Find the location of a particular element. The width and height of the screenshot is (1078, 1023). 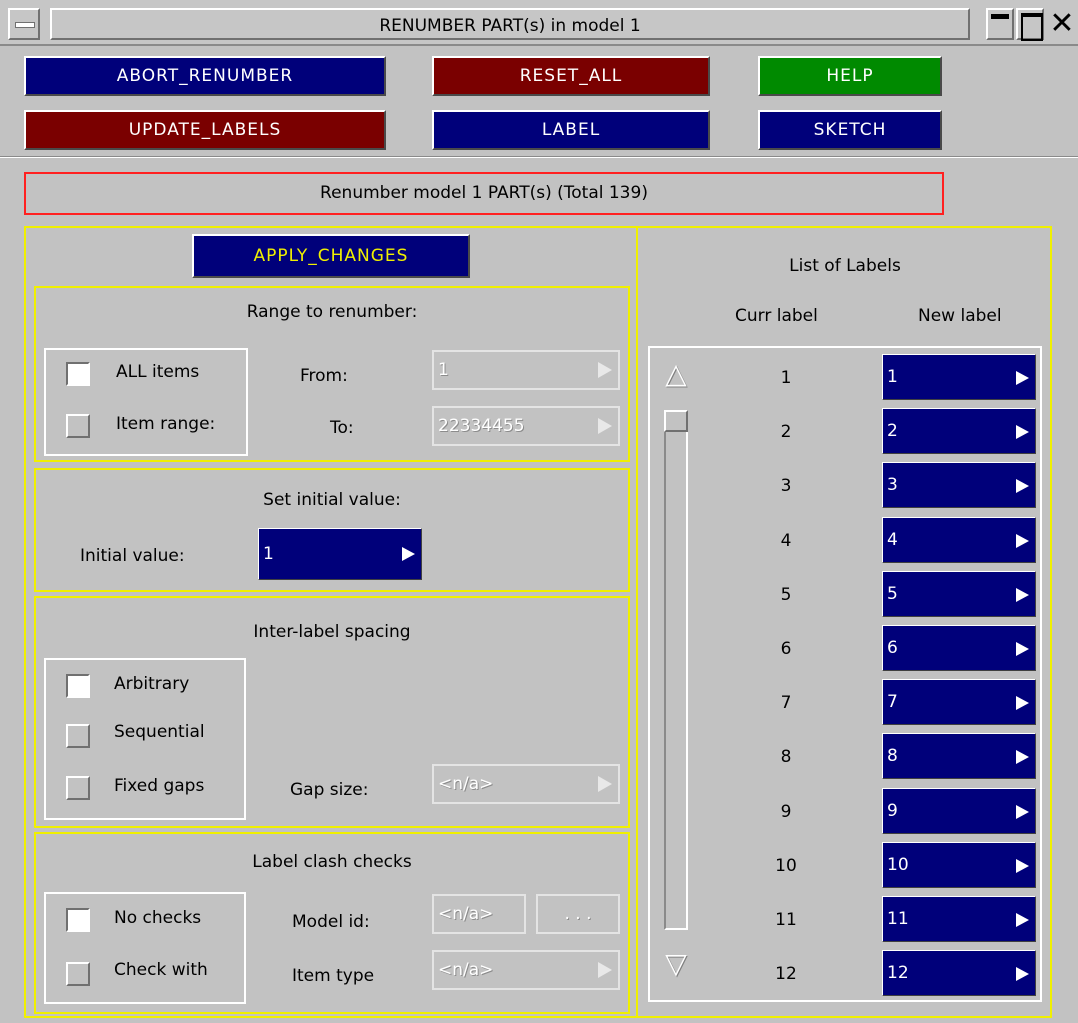

new-label-field: 2 is located at coordinates (959, 431).